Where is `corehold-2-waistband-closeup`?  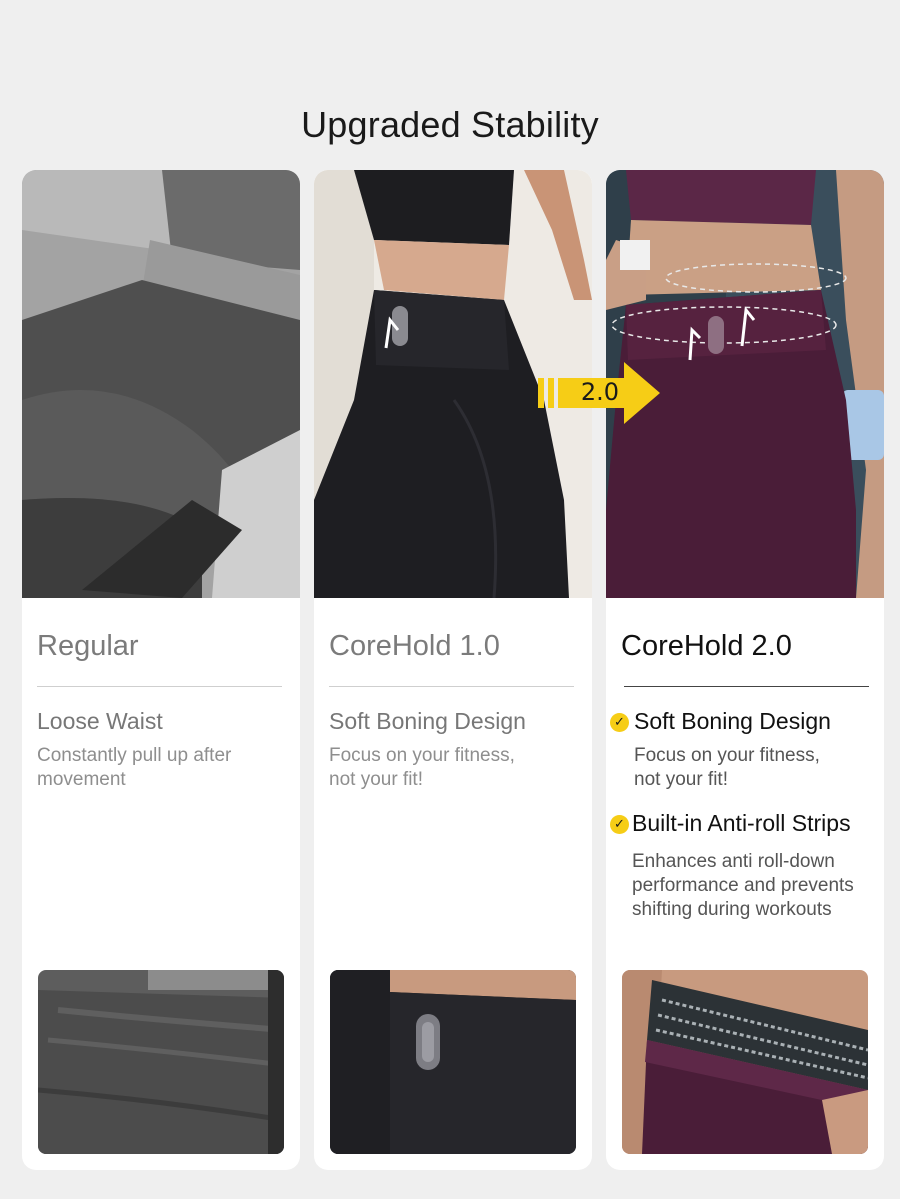
corehold-2-waistband-closeup is located at coordinates (745, 1062).